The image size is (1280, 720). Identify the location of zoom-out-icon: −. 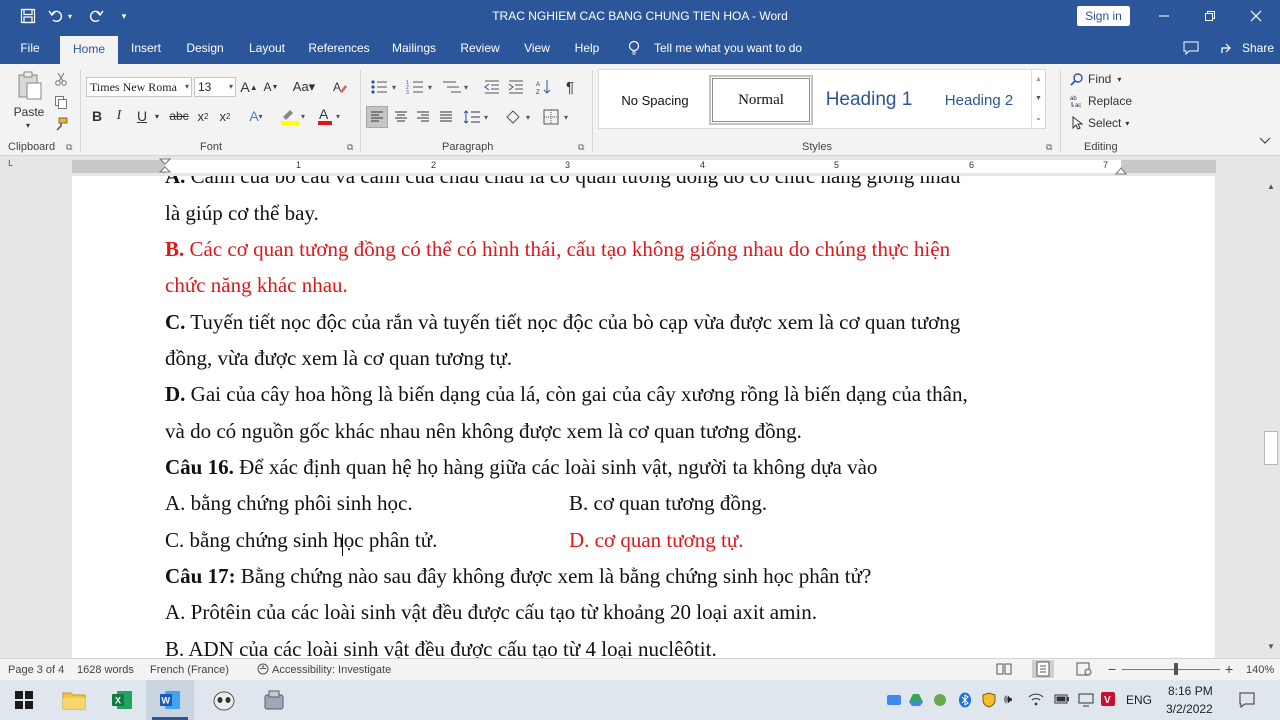
(1112, 669).